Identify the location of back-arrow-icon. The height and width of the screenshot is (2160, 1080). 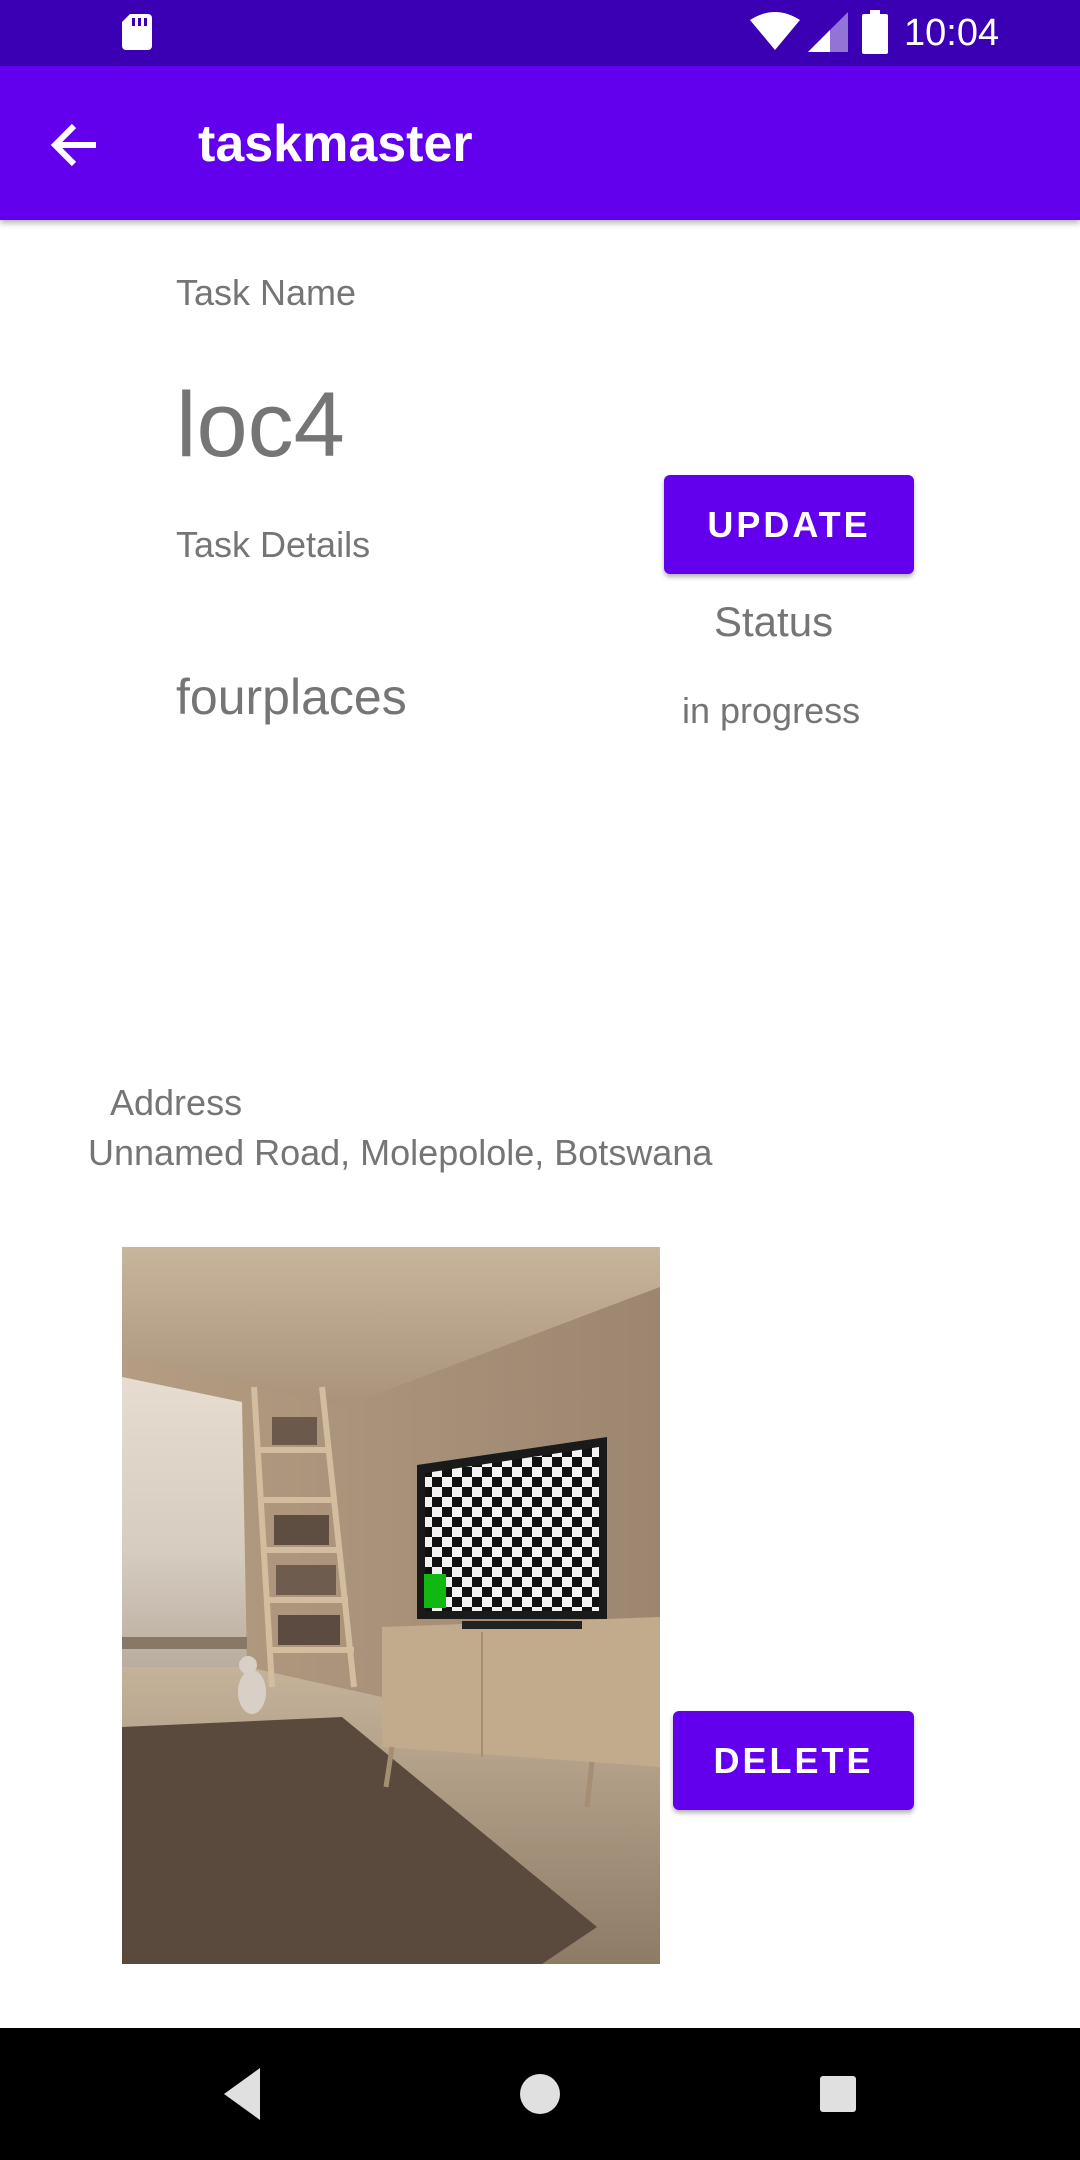
(75, 145).